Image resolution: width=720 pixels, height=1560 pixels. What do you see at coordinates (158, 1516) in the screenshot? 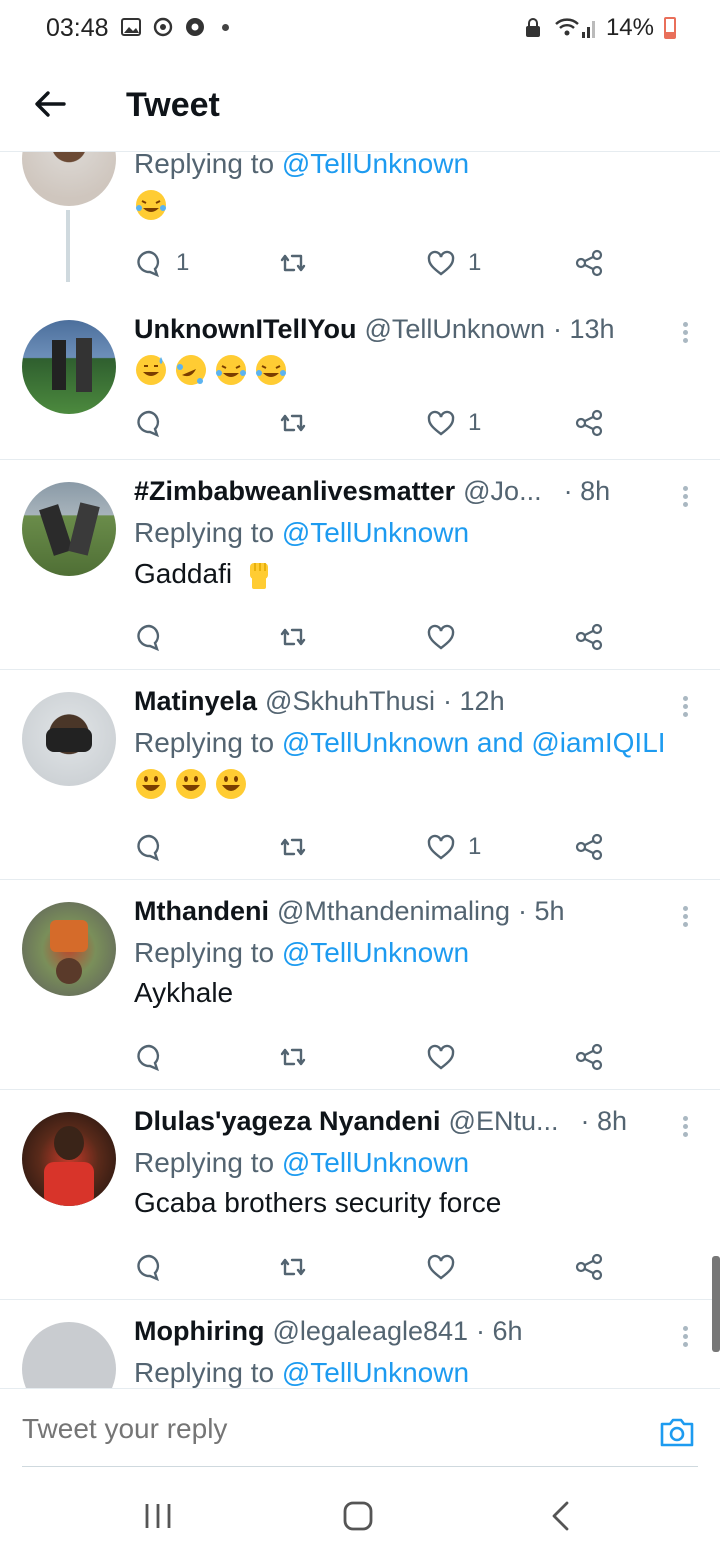
I see `recent-apps-icon` at bounding box center [158, 1516].